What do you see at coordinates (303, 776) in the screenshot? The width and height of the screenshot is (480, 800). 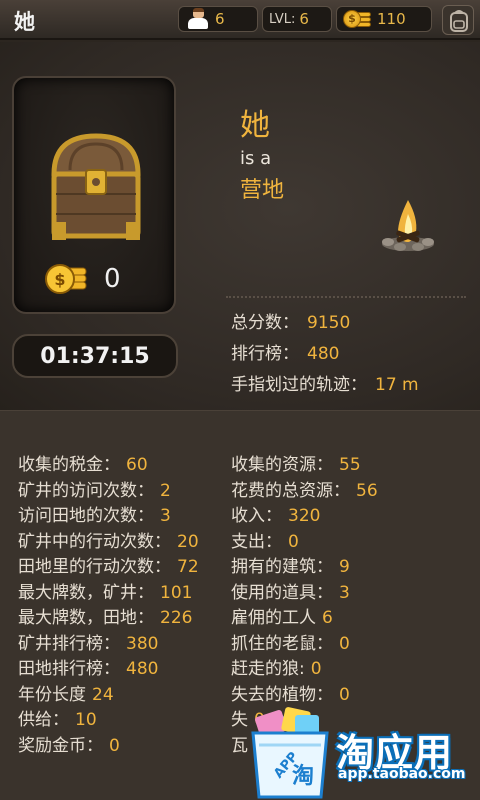 I see `svg-text: 淘` at bounding box center [303, 776].